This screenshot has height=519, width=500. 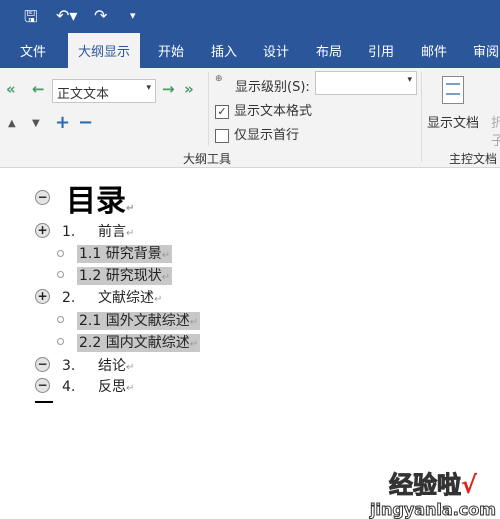 What do you see at coordinates (104, 50) in the screenshot?
I see `tab-outline: 大纲显示` at bounding box center [104, 50].